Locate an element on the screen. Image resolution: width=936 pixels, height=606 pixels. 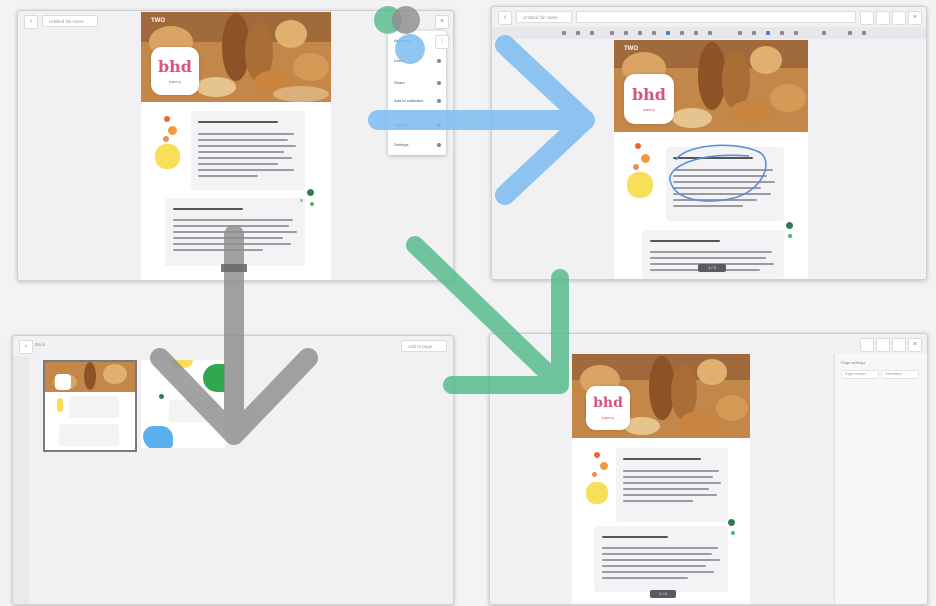
gray-circle-marker is located at coordinates (406, 20).